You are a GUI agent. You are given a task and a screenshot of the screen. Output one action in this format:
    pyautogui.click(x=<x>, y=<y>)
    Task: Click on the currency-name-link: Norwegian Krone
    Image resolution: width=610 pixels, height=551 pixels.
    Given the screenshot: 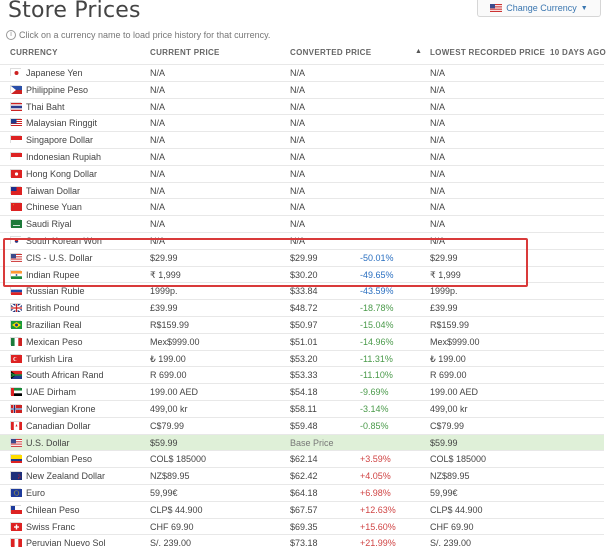 What is the action you would take?
    pyautogui.click(x=61, y=409)
    